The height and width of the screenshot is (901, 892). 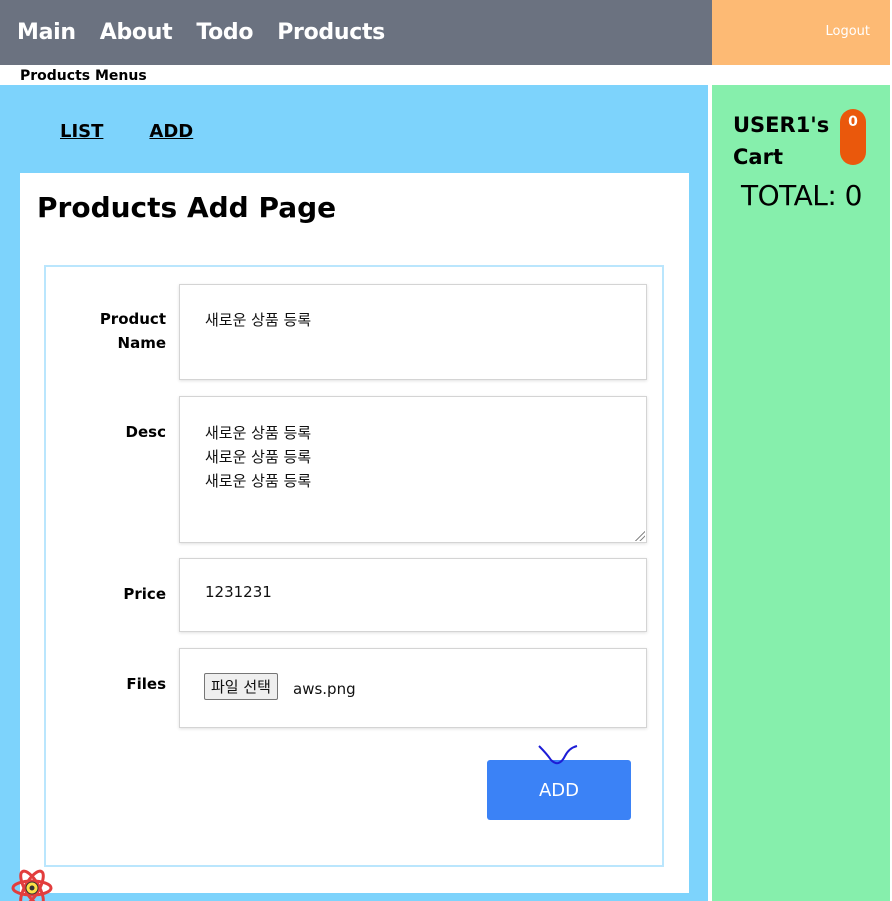 I want to click on nav-link-main: Main, so click(x=46, y=32).